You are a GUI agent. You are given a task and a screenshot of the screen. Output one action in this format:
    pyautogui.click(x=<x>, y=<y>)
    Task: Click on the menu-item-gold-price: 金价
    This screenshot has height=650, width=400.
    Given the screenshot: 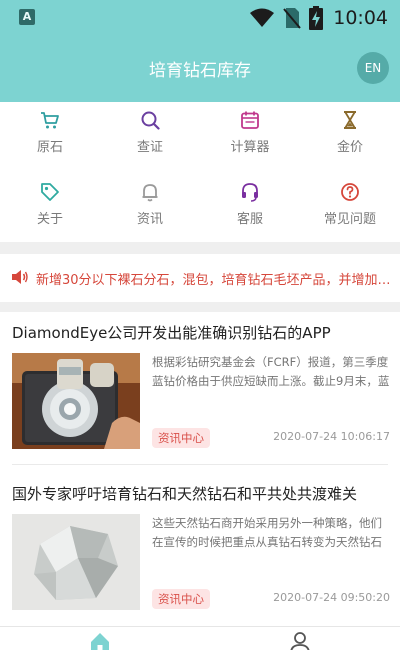 What is the action you would take?
    pyautogui.click(x=350, y=137)
    